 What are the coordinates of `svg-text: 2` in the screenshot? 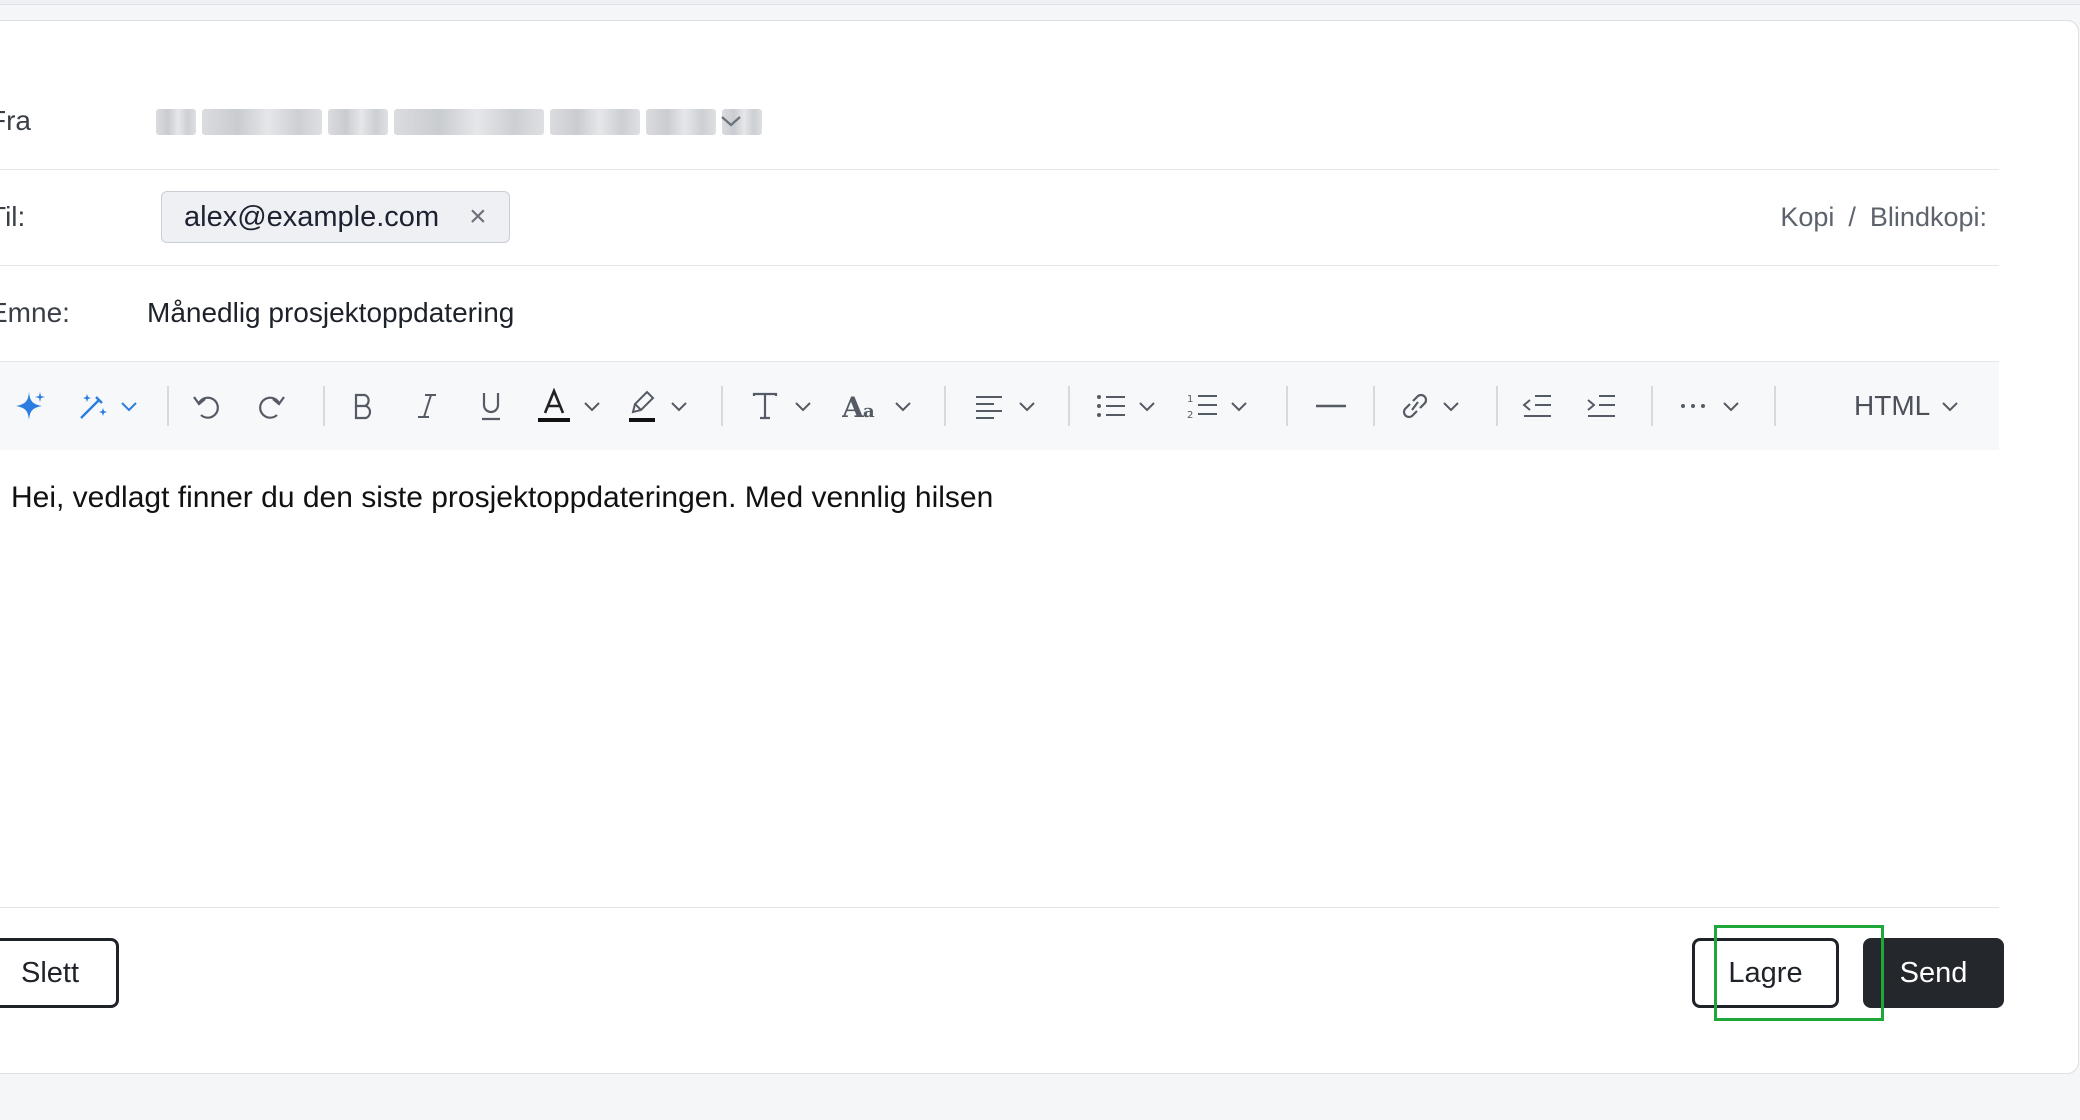 It's located at (1190, 415).